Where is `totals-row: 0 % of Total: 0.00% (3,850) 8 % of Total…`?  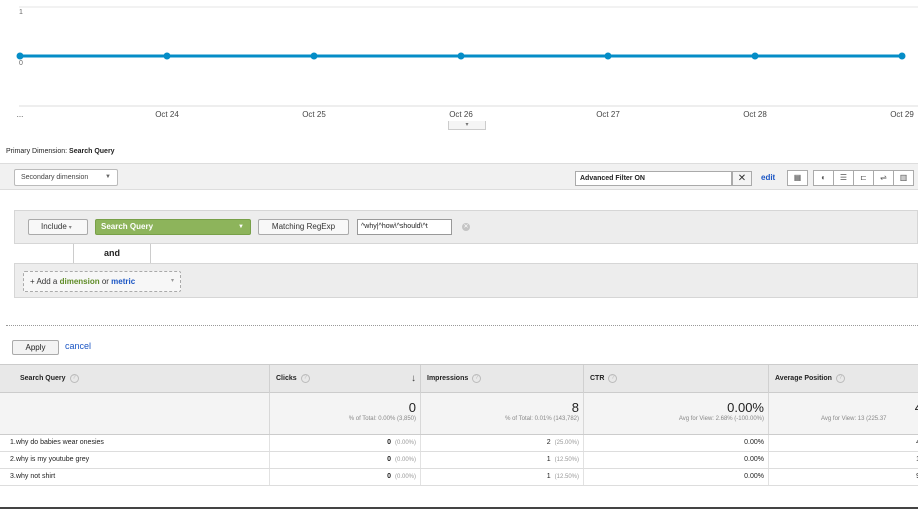
totals-row: 0 % of Total: 0.00% (3,850) 8 % of Total… is located at coordinates (459, 414).